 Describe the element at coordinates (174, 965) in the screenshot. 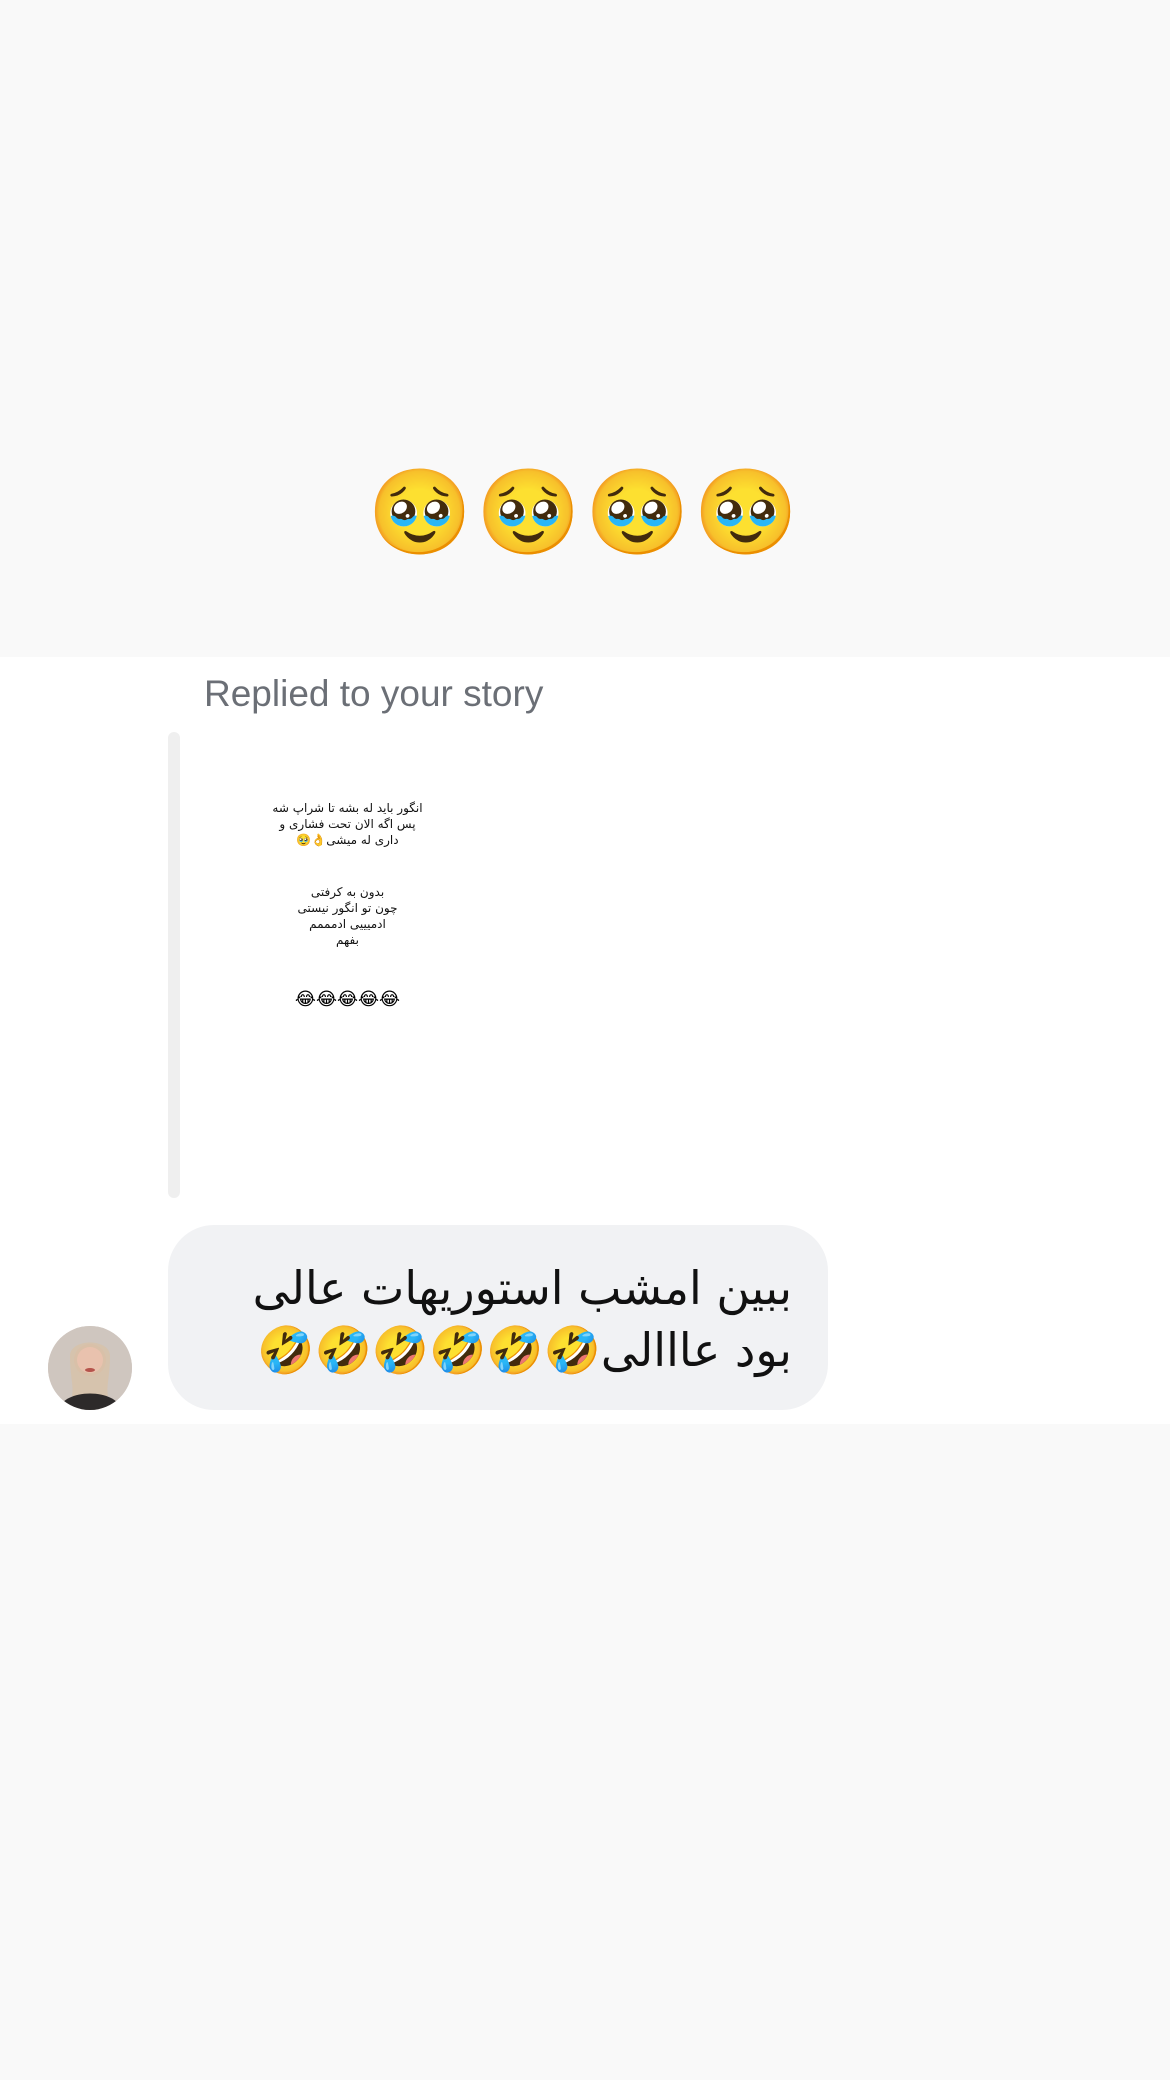

I see `quote-bar` at that location.